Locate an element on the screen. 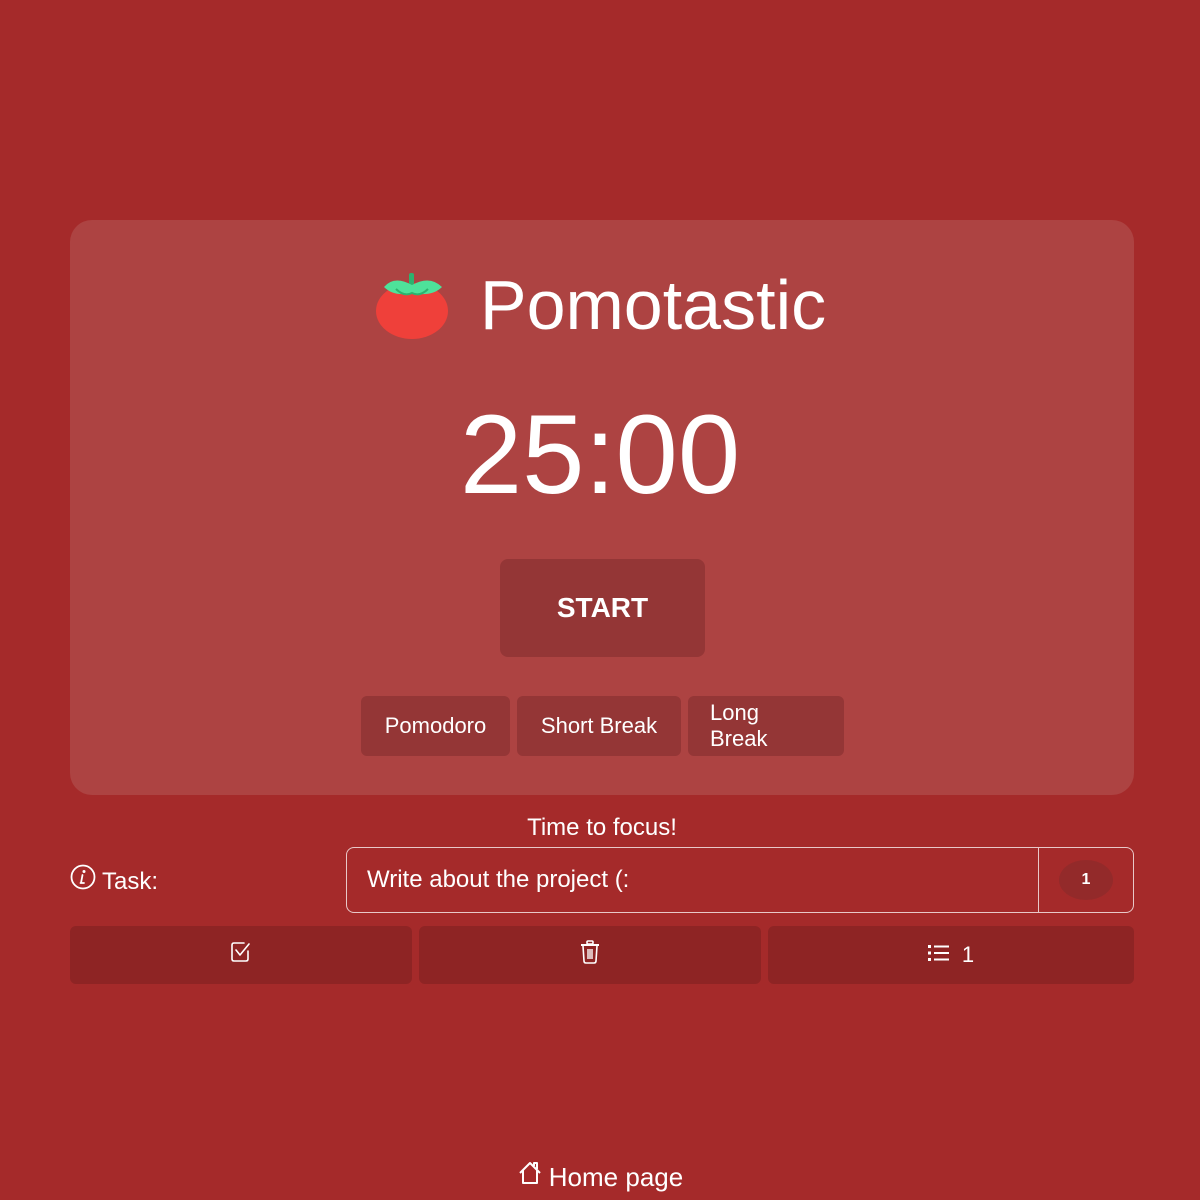 This screenshot has height=1200, width=1200. house-icon is located at coordinates (530, 1176).